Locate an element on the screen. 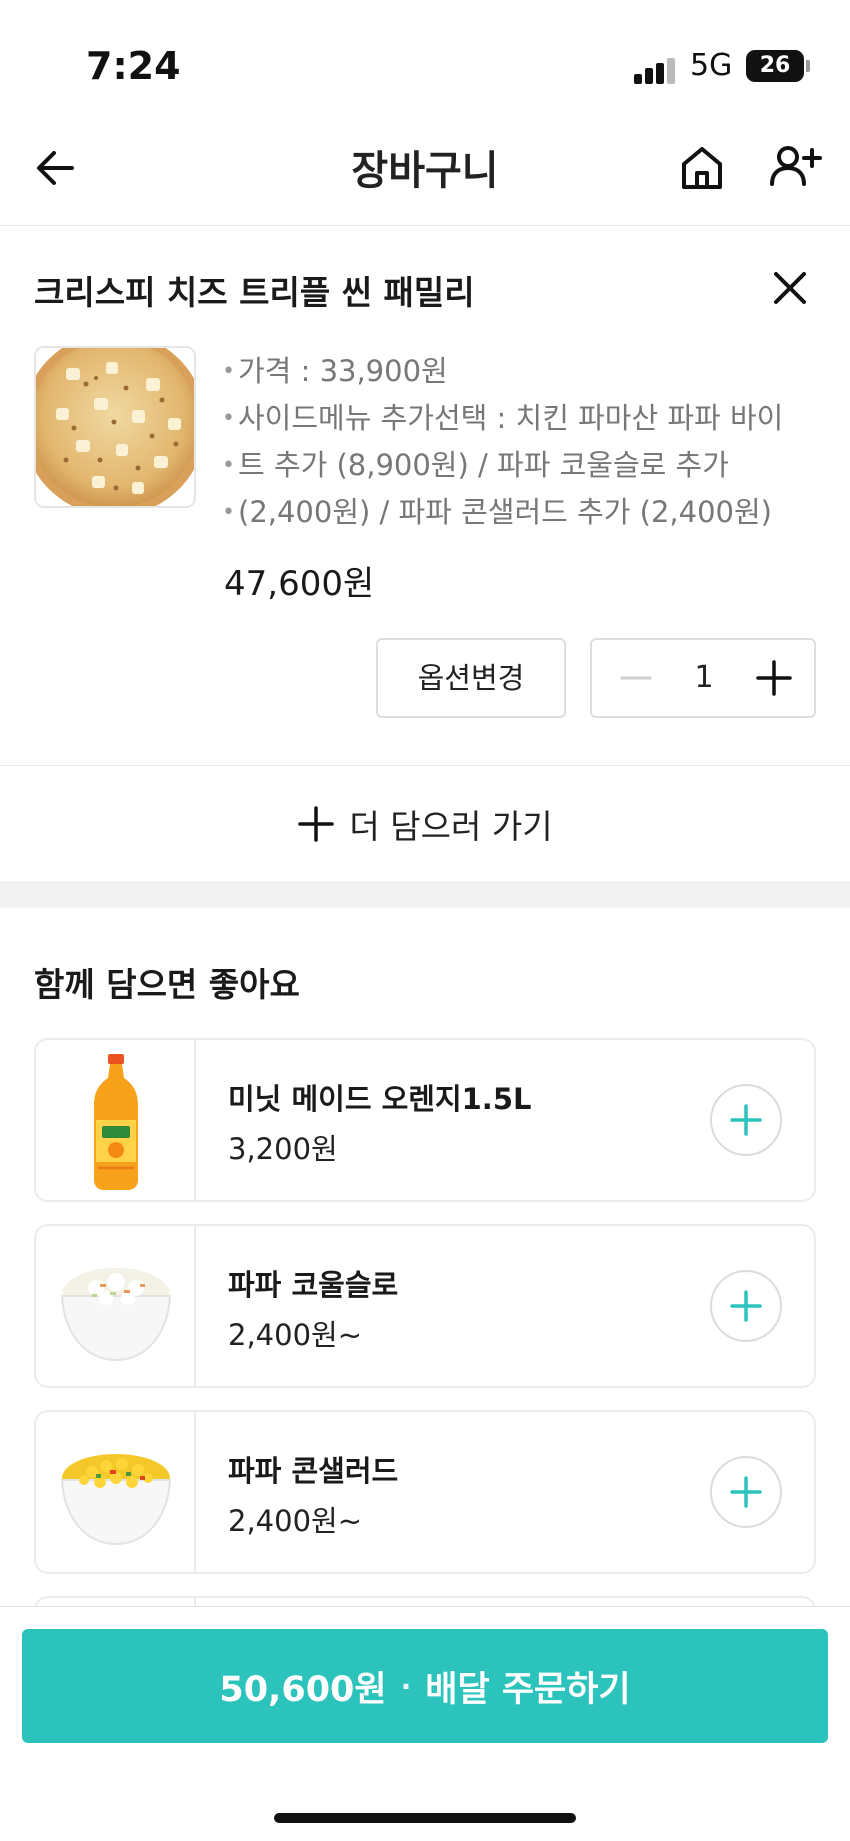 The image size is (850, 1841). recommendation-card: 파파 코울슬로 2,400원~ is located at coordinates (425, 1306).